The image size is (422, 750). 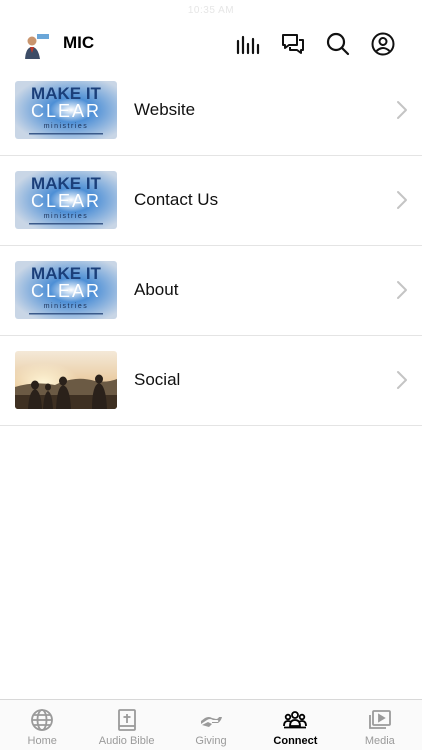 I want to click on tab-label: Media, so click(x=379, y=741).